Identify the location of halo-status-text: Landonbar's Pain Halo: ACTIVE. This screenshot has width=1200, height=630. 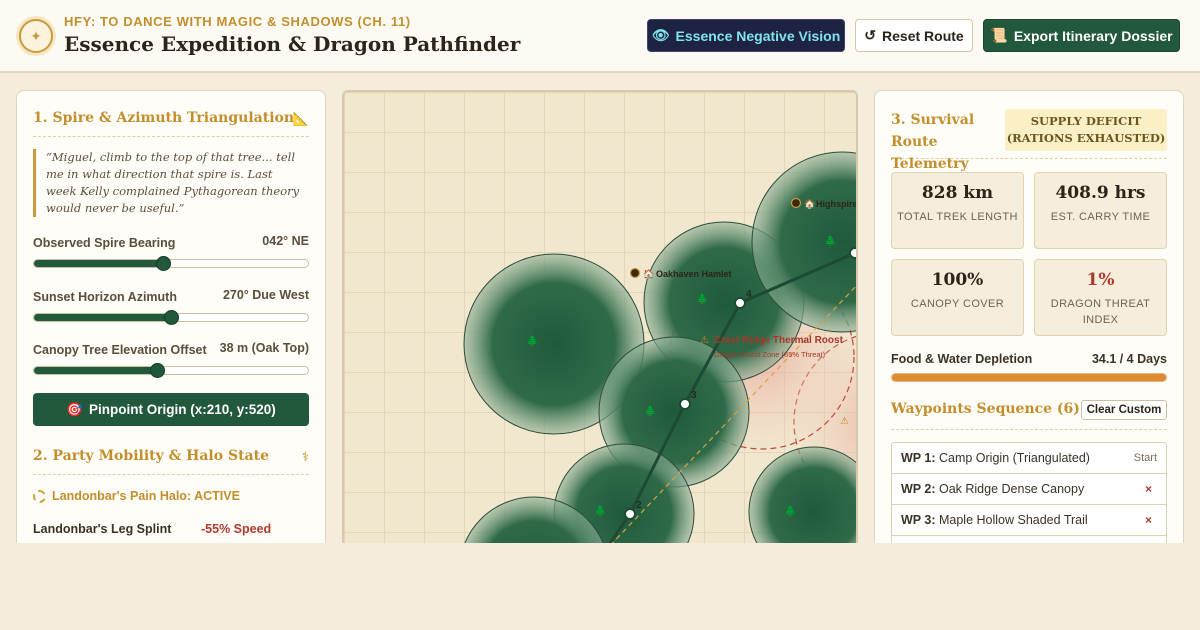
(146, 496).